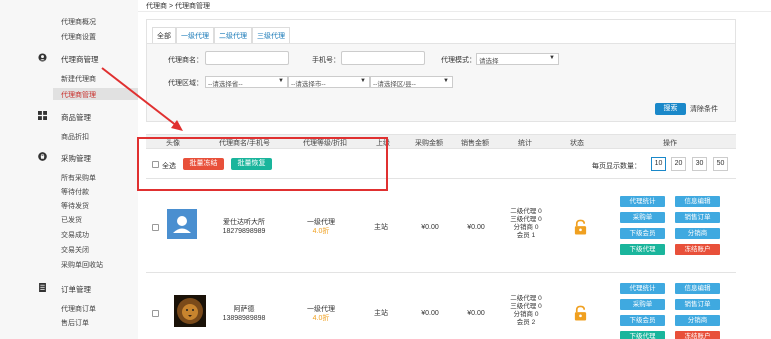 The height and width of the screenshot is (339, 771). Describe the element at coordinates (142, 99) in the screenshot. I see `annotation-arrow-icon` at that location.